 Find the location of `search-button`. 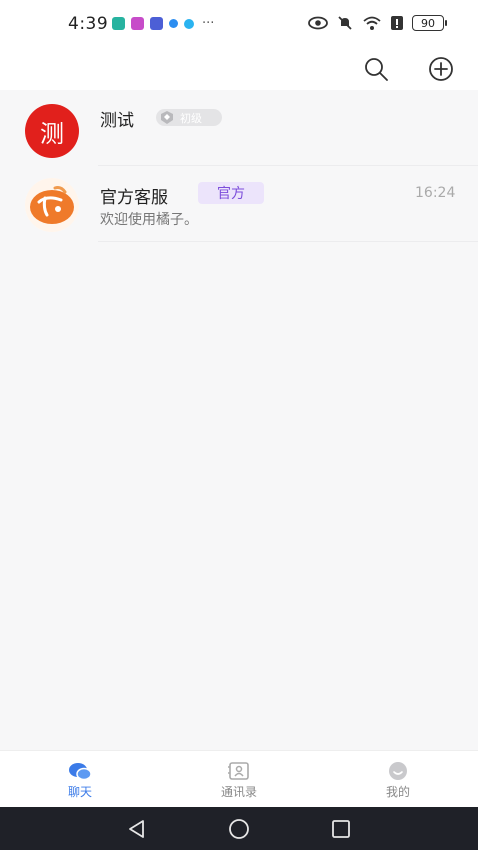

search-button is located at coordinates (376, 69).